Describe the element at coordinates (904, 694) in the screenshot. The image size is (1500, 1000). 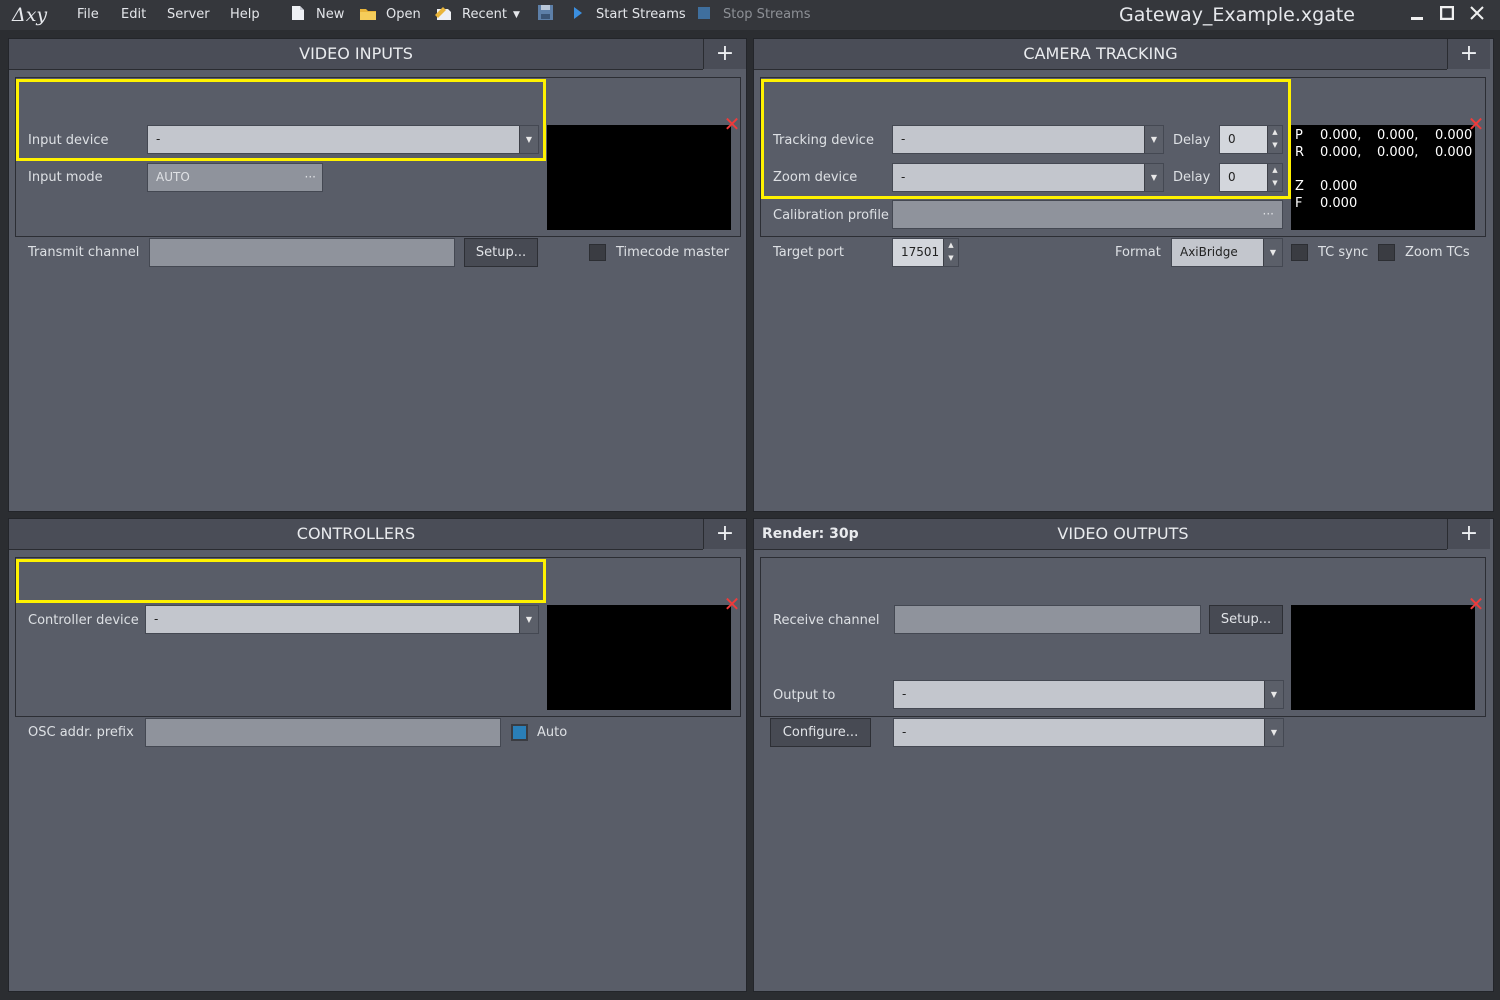
I see `output-to-value: -` at that location.